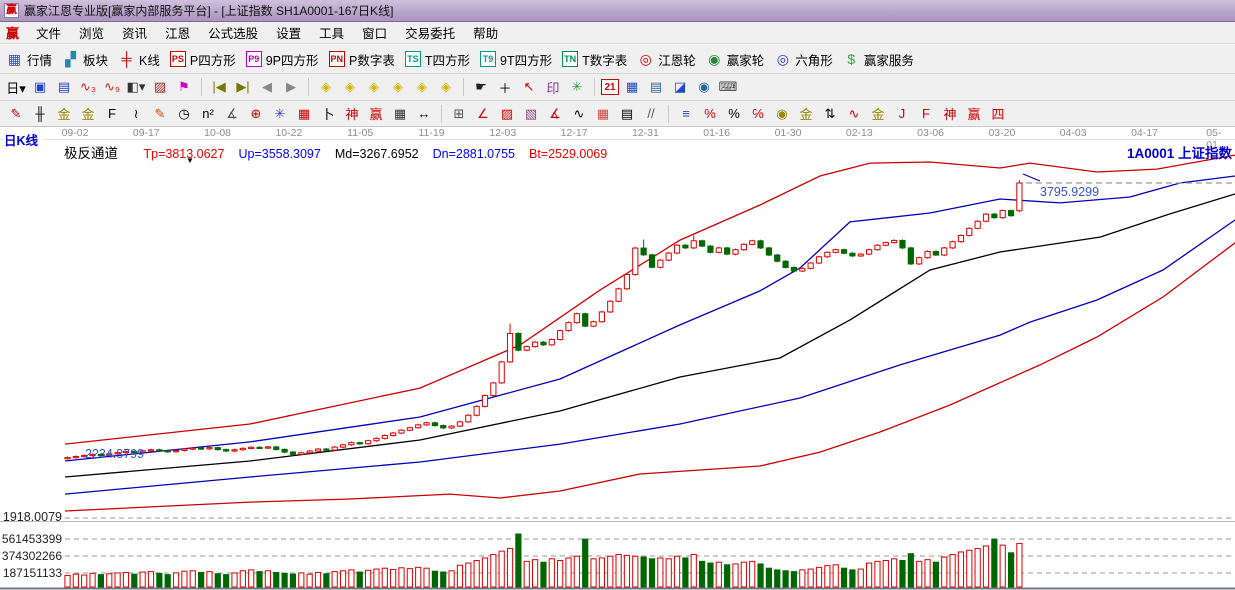 This screenshot has height=590, width=1235. I want to click on angle-pointer-icon: ↖, so click(529, 87).